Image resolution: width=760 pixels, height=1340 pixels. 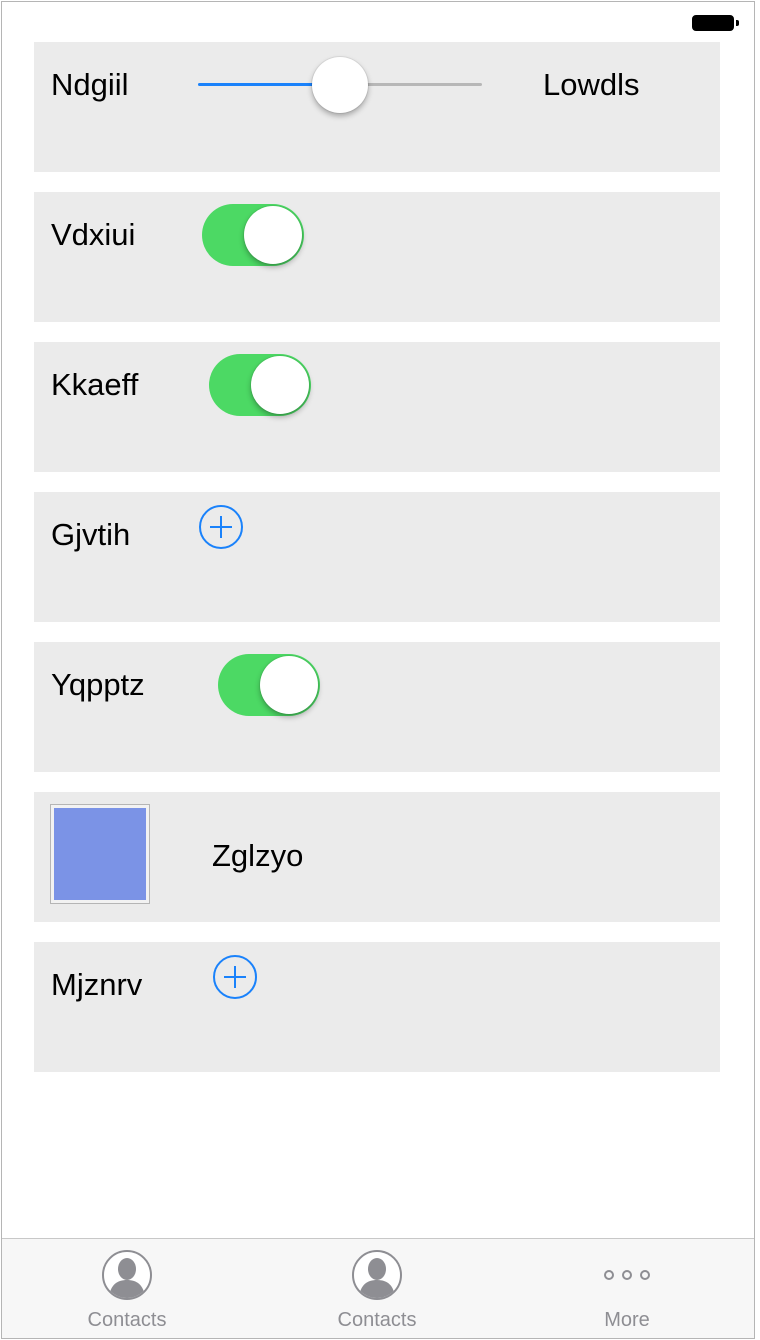 What do you see at coordinates (378, 22) in the screenshot?
I see `status-bar` at bounding box center [378, 22].